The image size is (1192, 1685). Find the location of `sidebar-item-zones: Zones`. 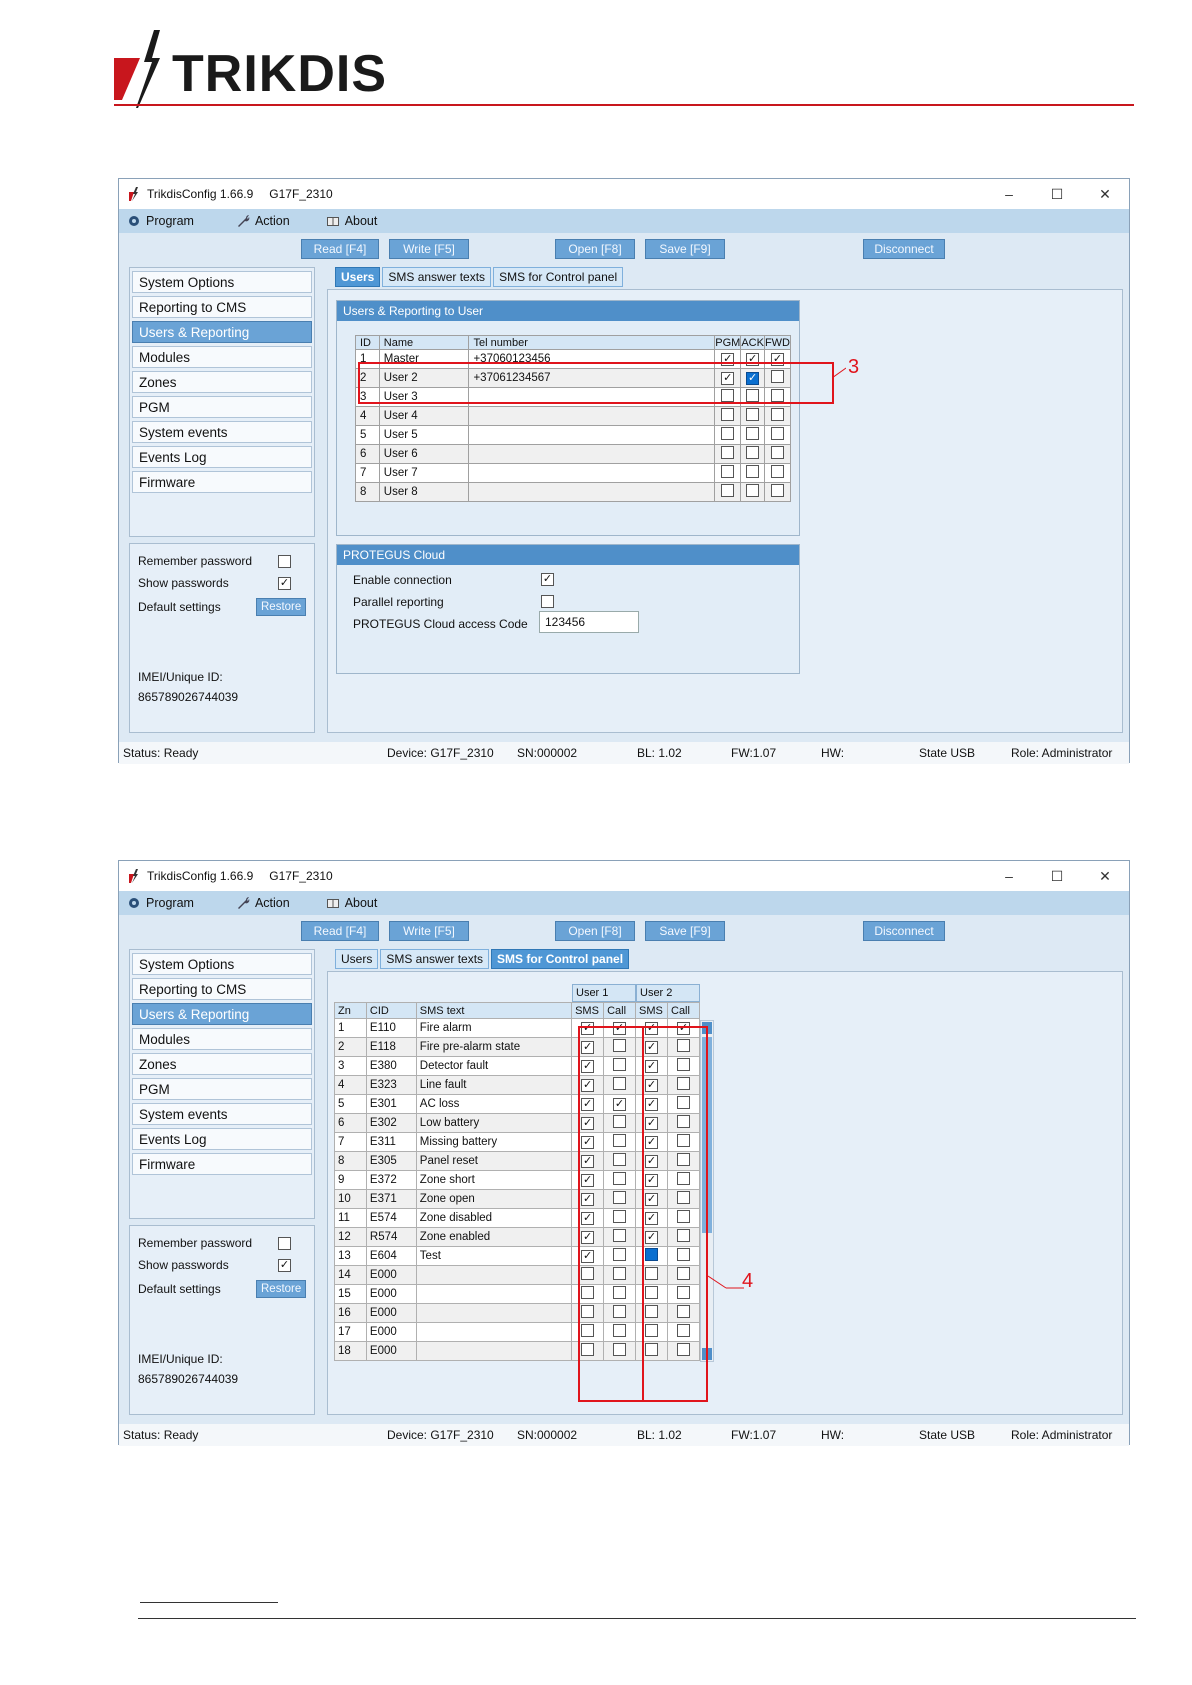

sidebar-item-zones: Zones is located at coordinates (222, 382).